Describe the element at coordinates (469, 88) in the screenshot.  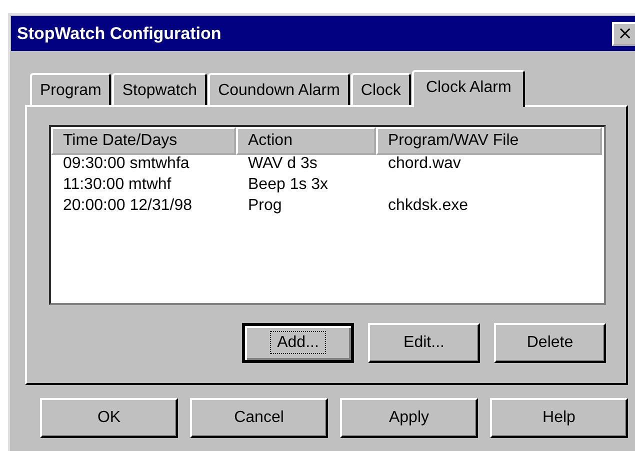
I see `tab: Clock Alarm` at that location.